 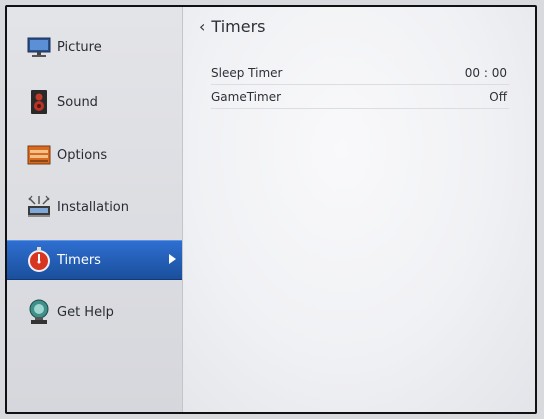 I want to click on sidebar-item-label: Timers, so click(x=79, y=260).